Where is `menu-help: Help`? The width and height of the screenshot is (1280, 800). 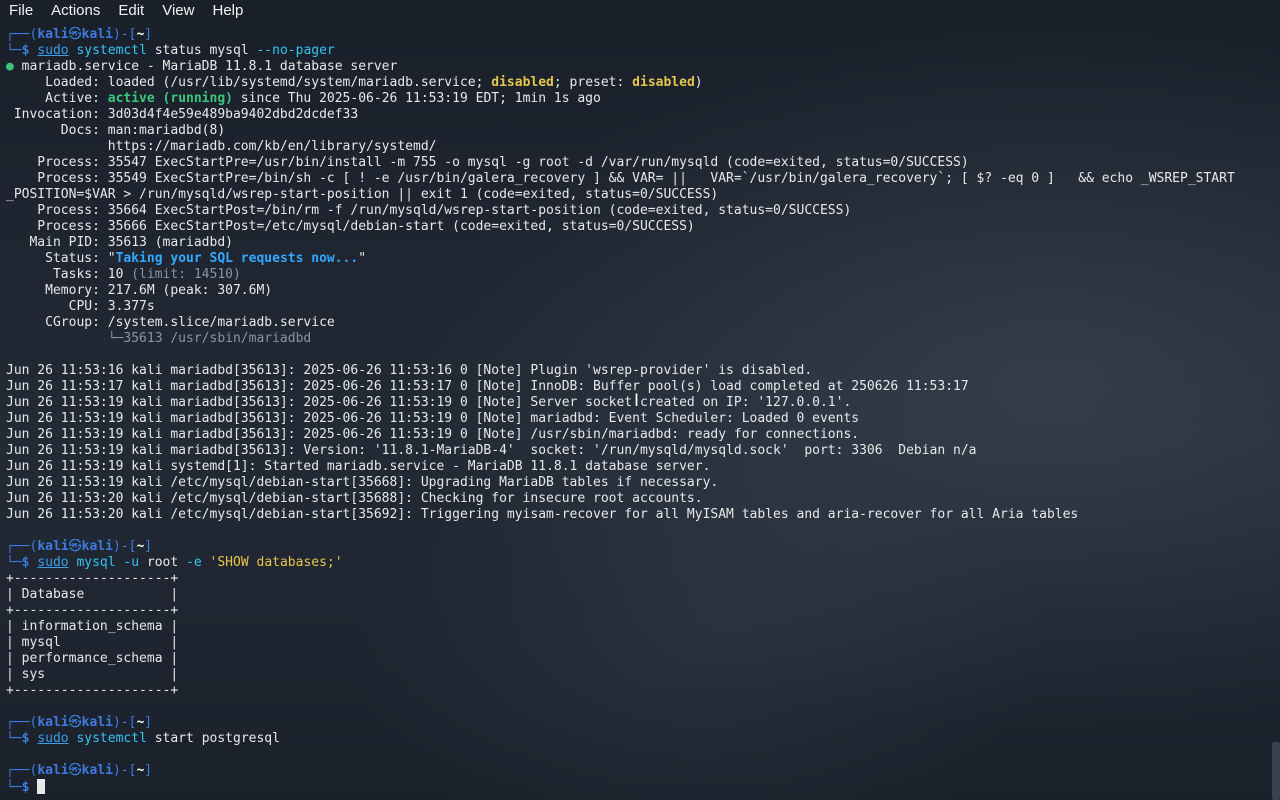 menu-help: Help is located at coordinates (227, 11).